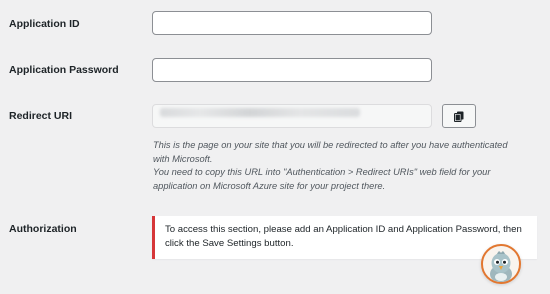  Describe the element at coordinates (260, 112) in the screenshot. I see `redirect-uri-value-blurred` at that location.